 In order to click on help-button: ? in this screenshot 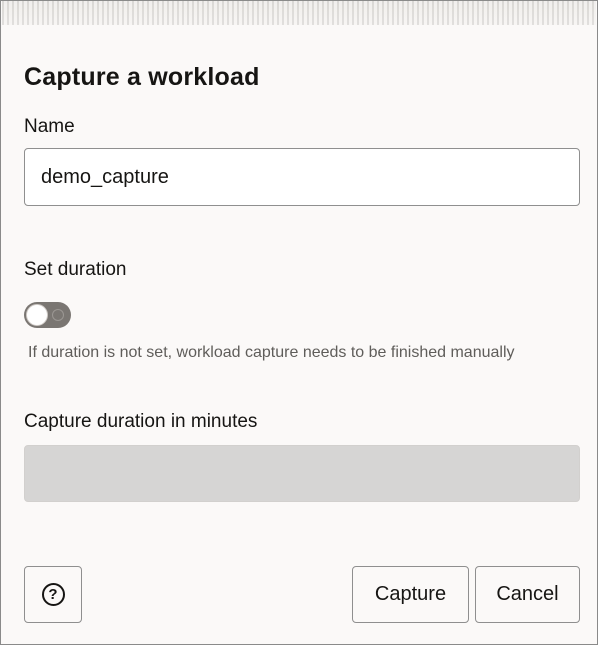, I will do `click(53, 594)`.